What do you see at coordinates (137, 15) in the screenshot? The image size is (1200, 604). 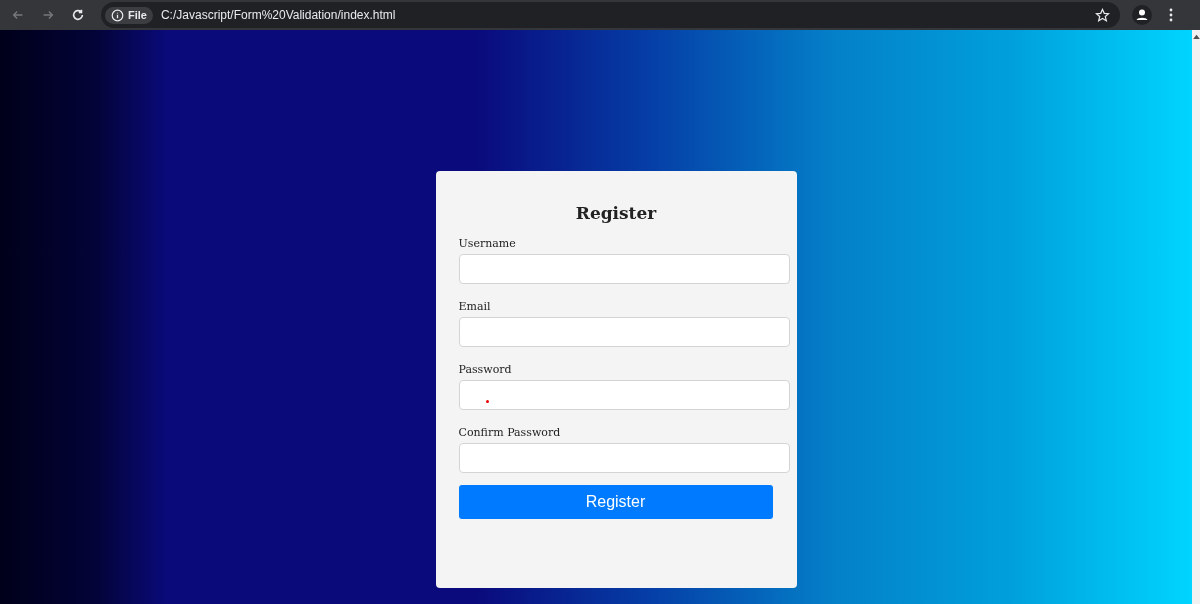 I see `site-info-label: File` at bounding box center [137, 15].